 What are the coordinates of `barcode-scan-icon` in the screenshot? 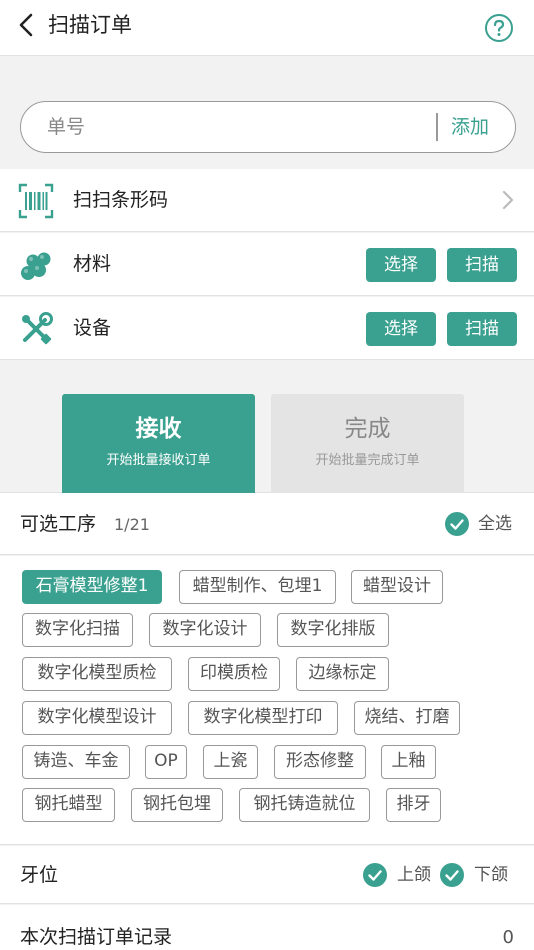 It's located at (36, 201).